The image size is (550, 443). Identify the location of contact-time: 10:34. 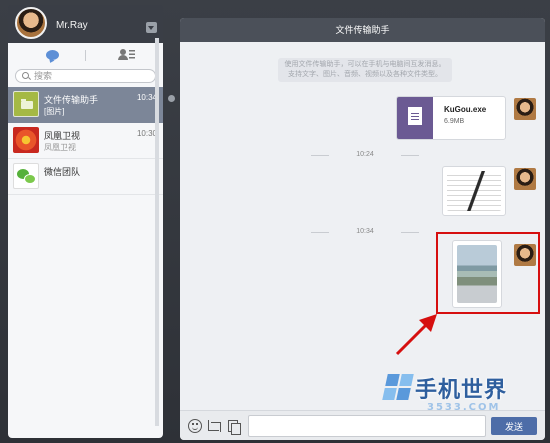
(146, 97).